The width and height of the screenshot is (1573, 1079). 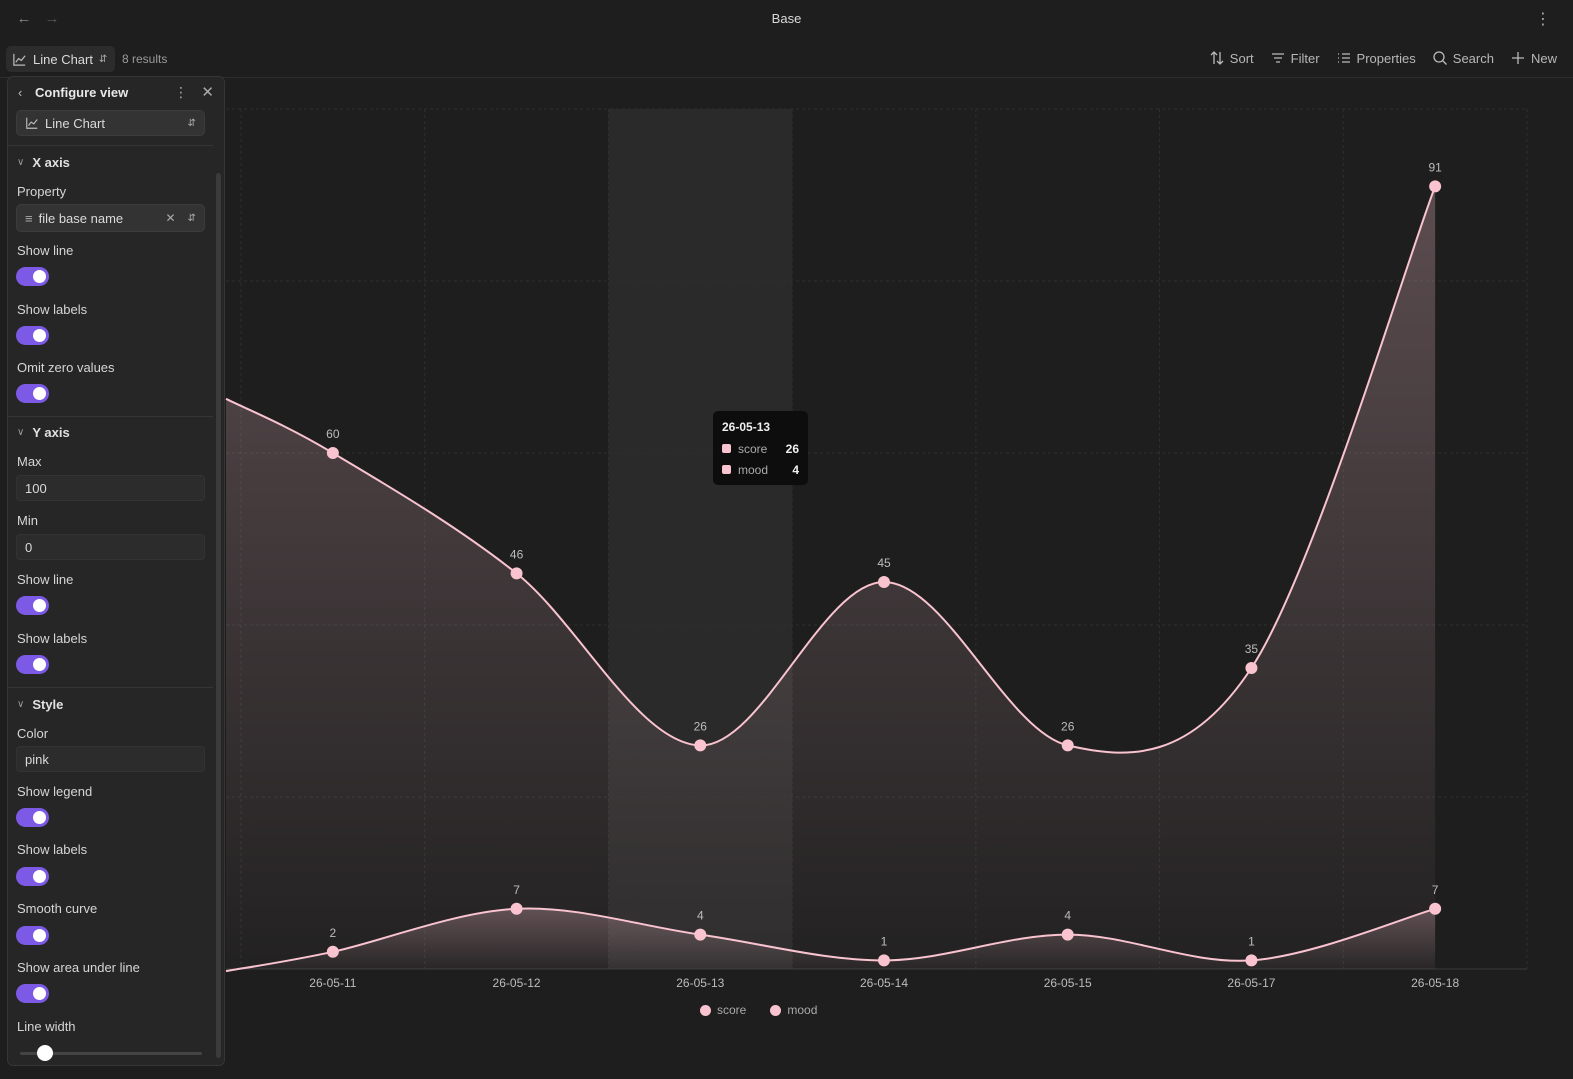 I want to click on x-show-line-label: Show line, so click(x=45, y=250).